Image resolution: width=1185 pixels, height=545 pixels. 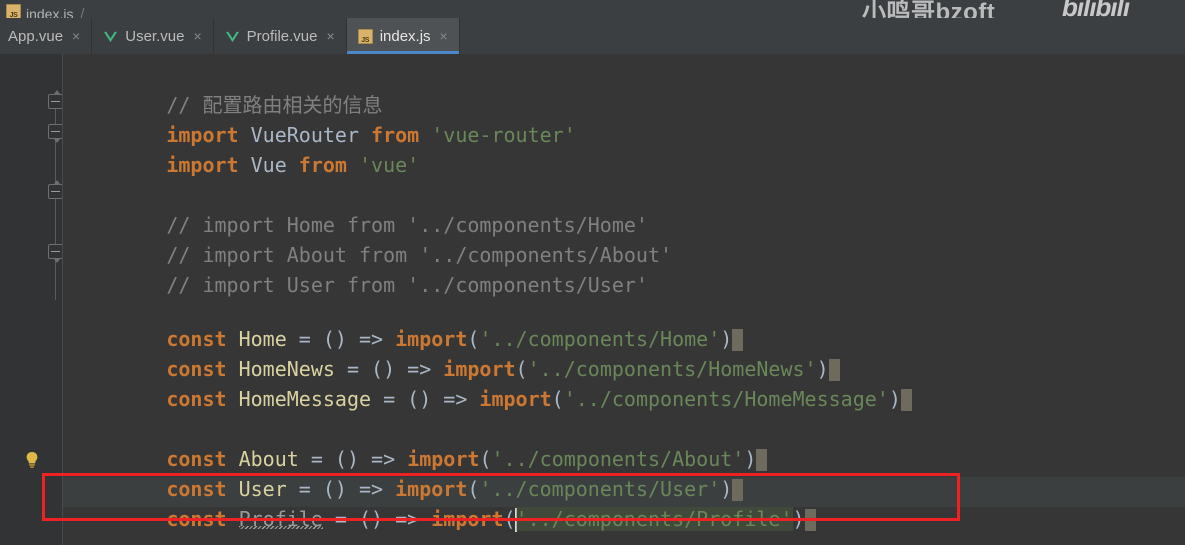 I want to click on tab-user-vue: User.vue ×, so click(x=153, y=36).